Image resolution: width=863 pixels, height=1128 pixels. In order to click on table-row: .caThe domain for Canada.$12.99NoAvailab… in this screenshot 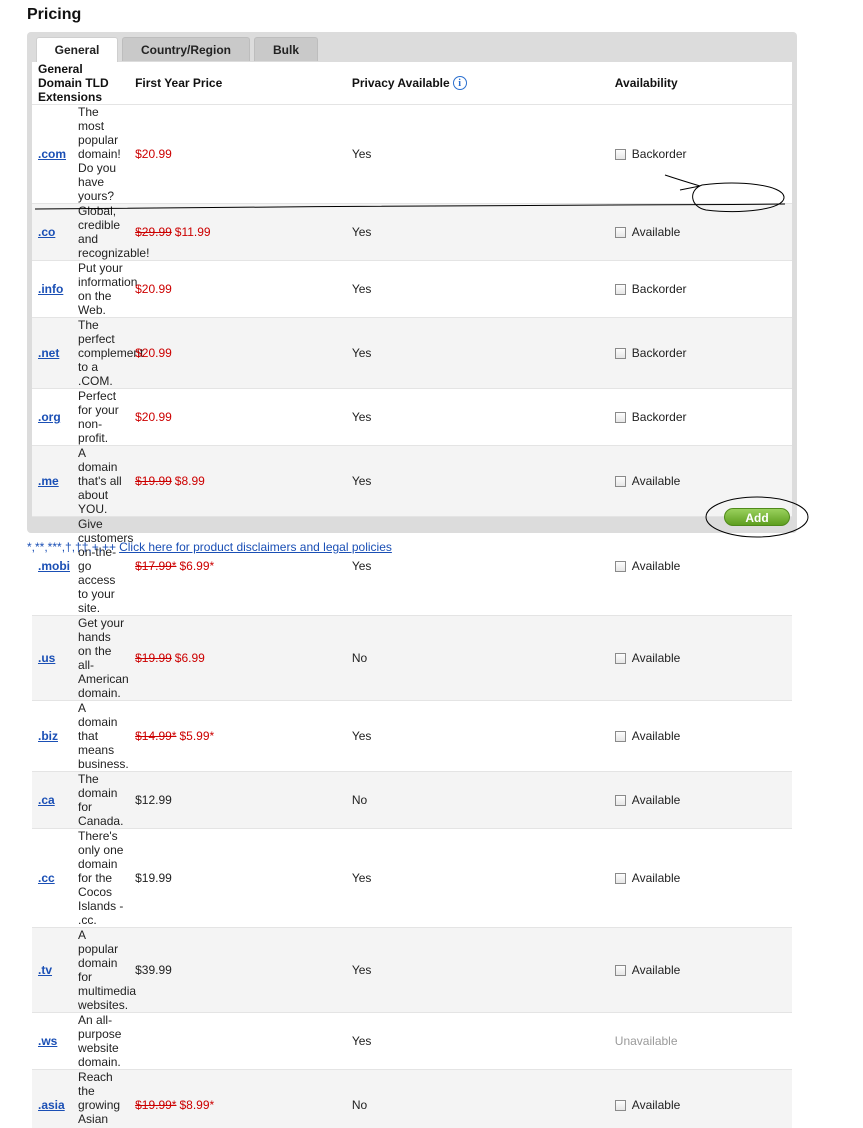, I will do `click(412, 800)`.